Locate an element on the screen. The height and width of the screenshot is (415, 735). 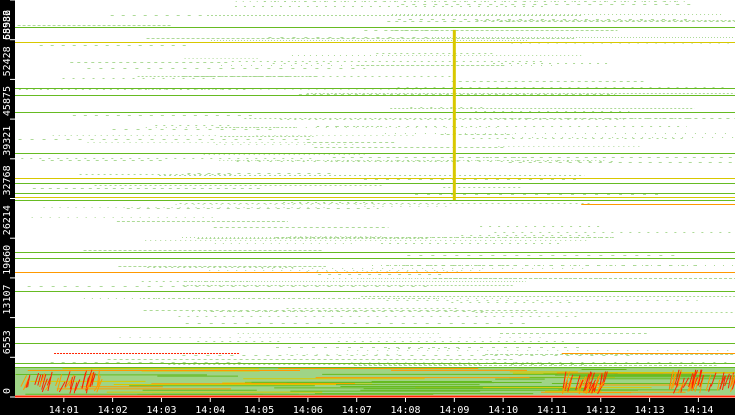
x-tick-label: 14:07 is located at coordinates (357, 410).